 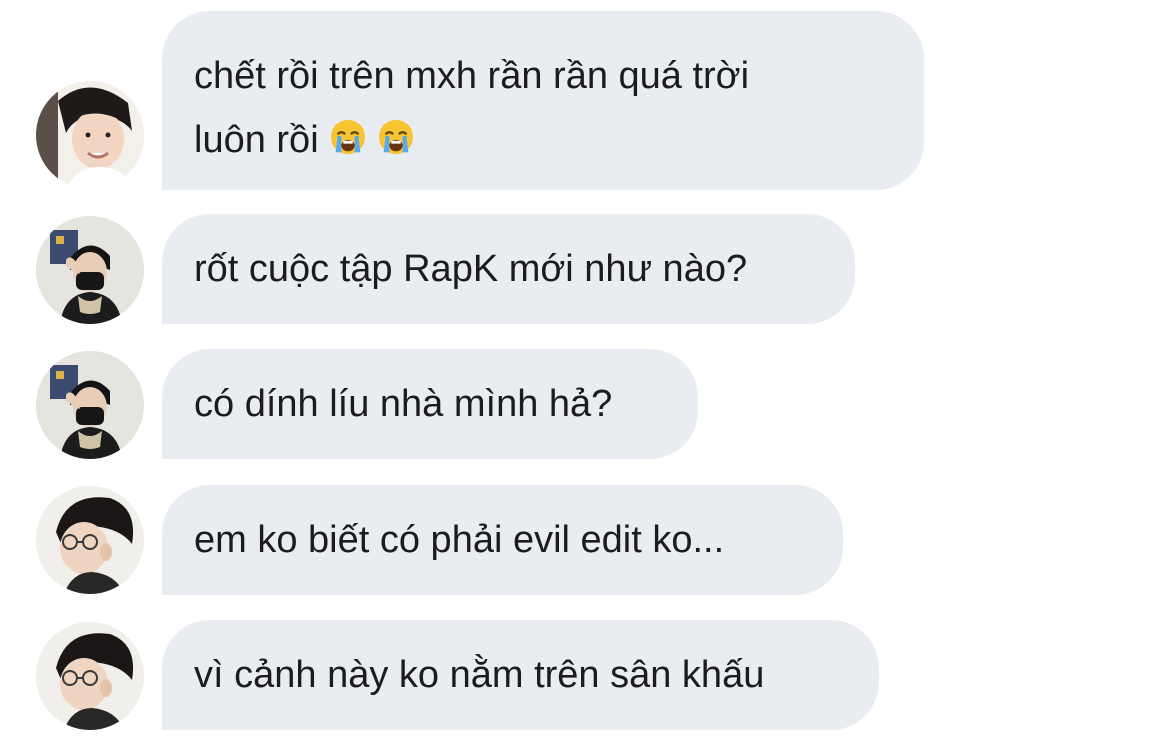 What do you see at coordinates (543, 140) in the screenshot?
I see `message-text-line-2: luôn rồi` at bounding box center [543, 140].